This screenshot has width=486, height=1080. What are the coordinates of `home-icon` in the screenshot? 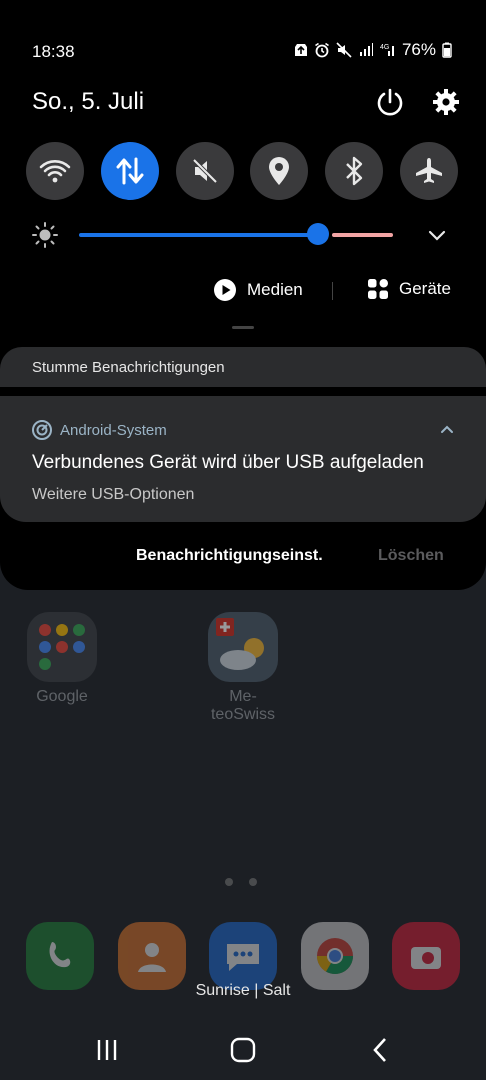 It's located at (243, 1050).